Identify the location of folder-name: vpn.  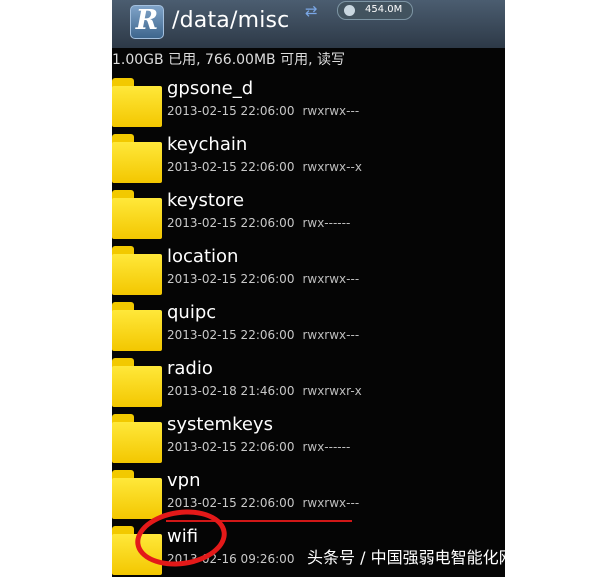
(184, 480).